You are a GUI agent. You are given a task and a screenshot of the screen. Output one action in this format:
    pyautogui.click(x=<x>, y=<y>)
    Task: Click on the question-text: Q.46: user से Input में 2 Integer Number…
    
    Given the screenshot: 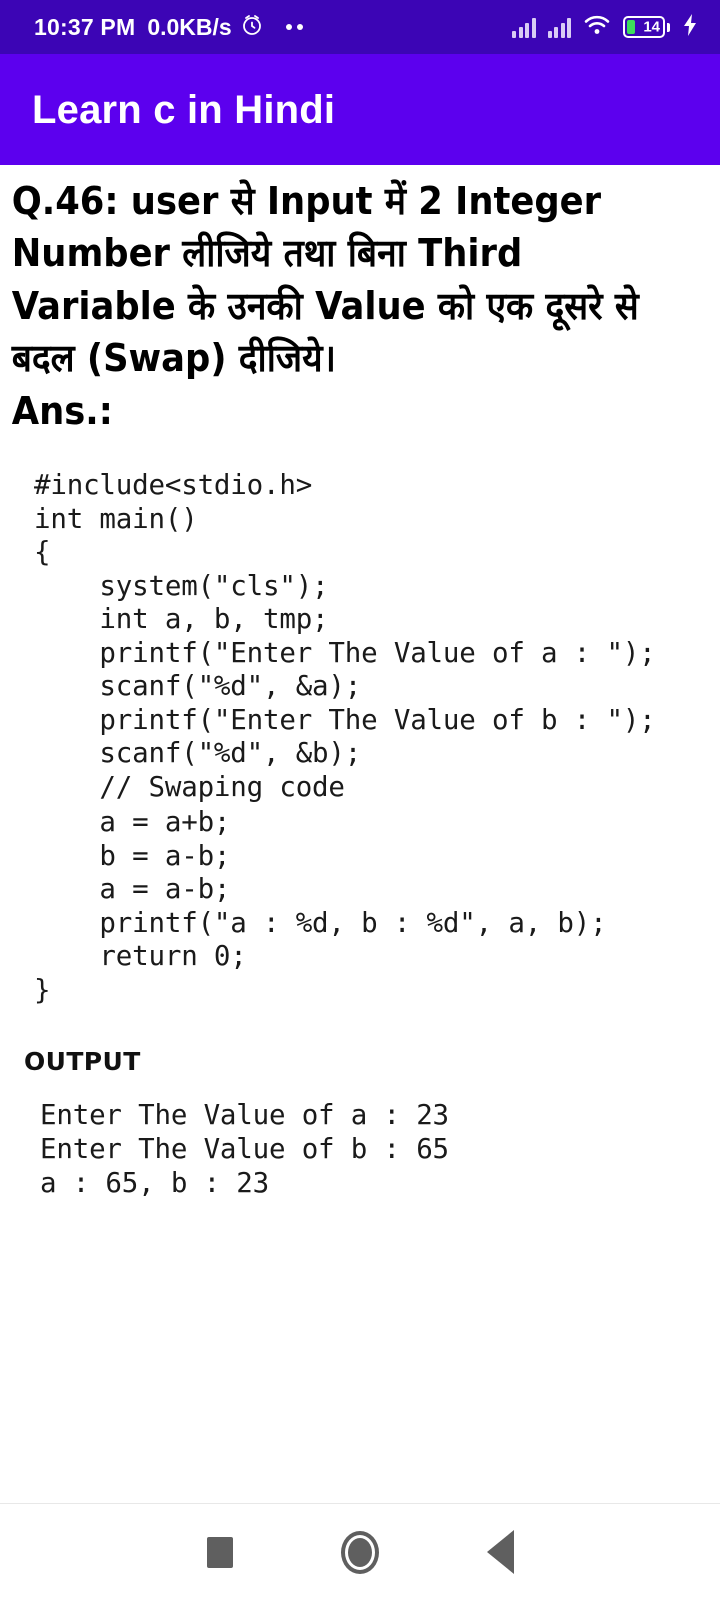 What is the action you would take?
    pyautogui.click(x=331, y=280)
    